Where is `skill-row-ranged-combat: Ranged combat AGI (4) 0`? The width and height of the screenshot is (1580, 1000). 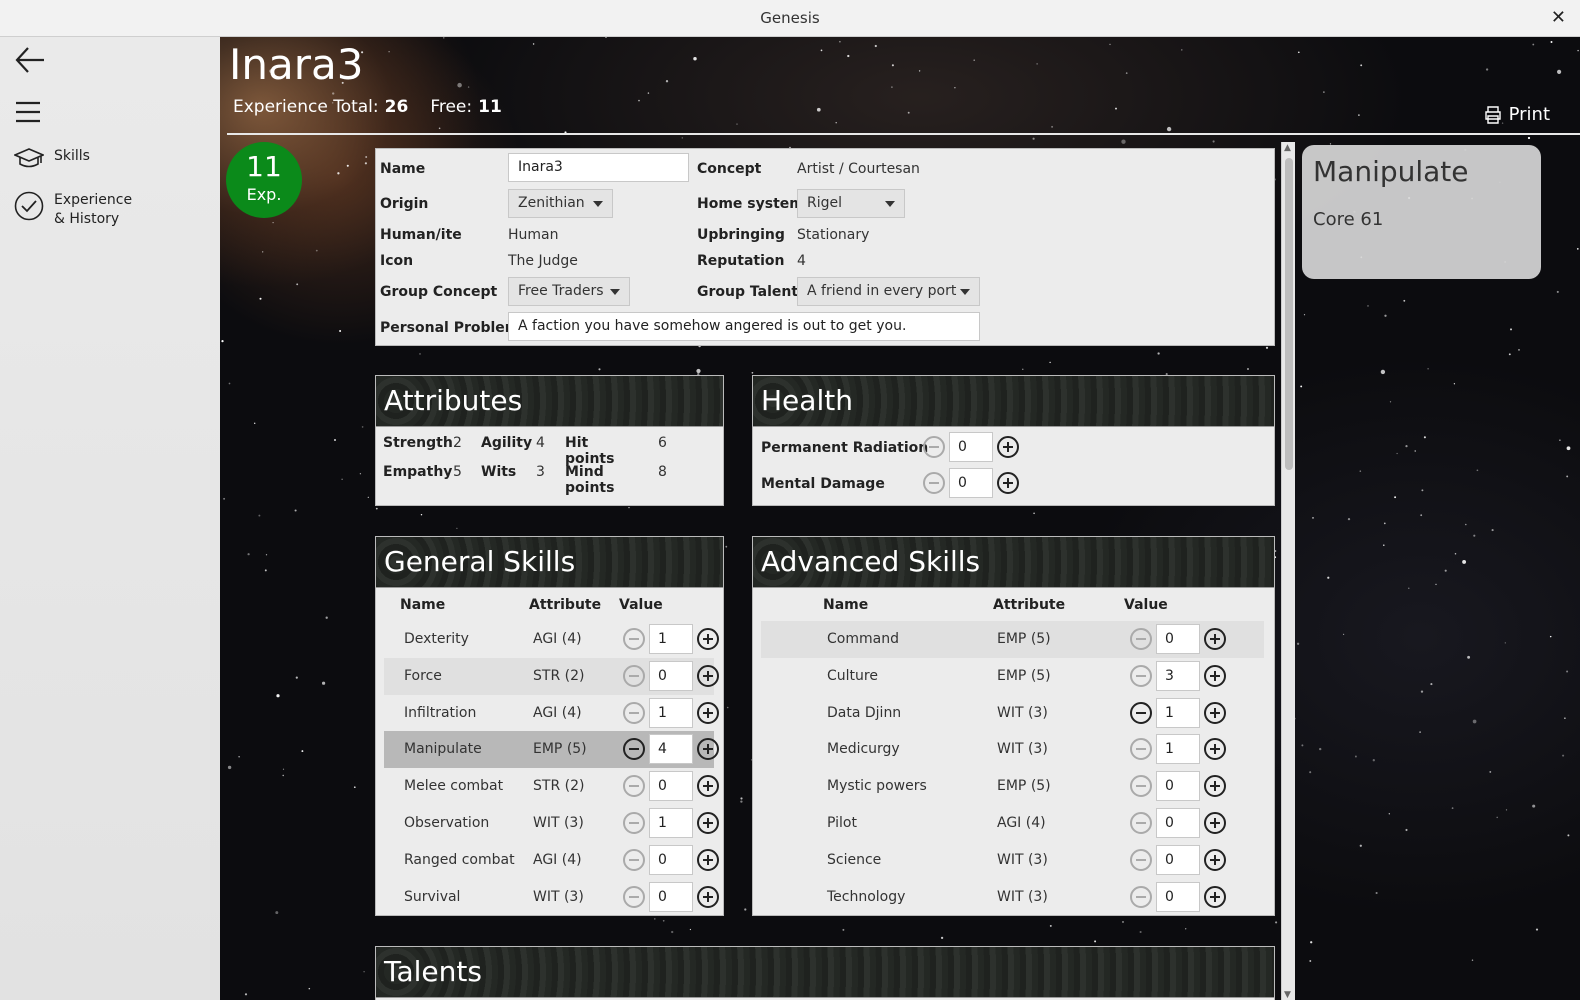 skill-row-ranged-combat: Ranged combat AGI (4) 0 is located at coordinates (551, 860).